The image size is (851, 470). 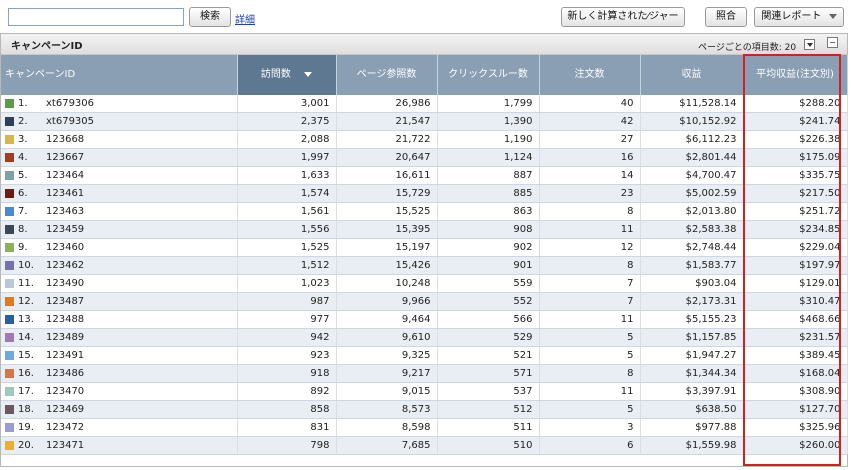 What do you see at coordinates (387, 104) in the screenshot?
I see `pageviews-cell: 26,986` at bounding box center [387, 104].